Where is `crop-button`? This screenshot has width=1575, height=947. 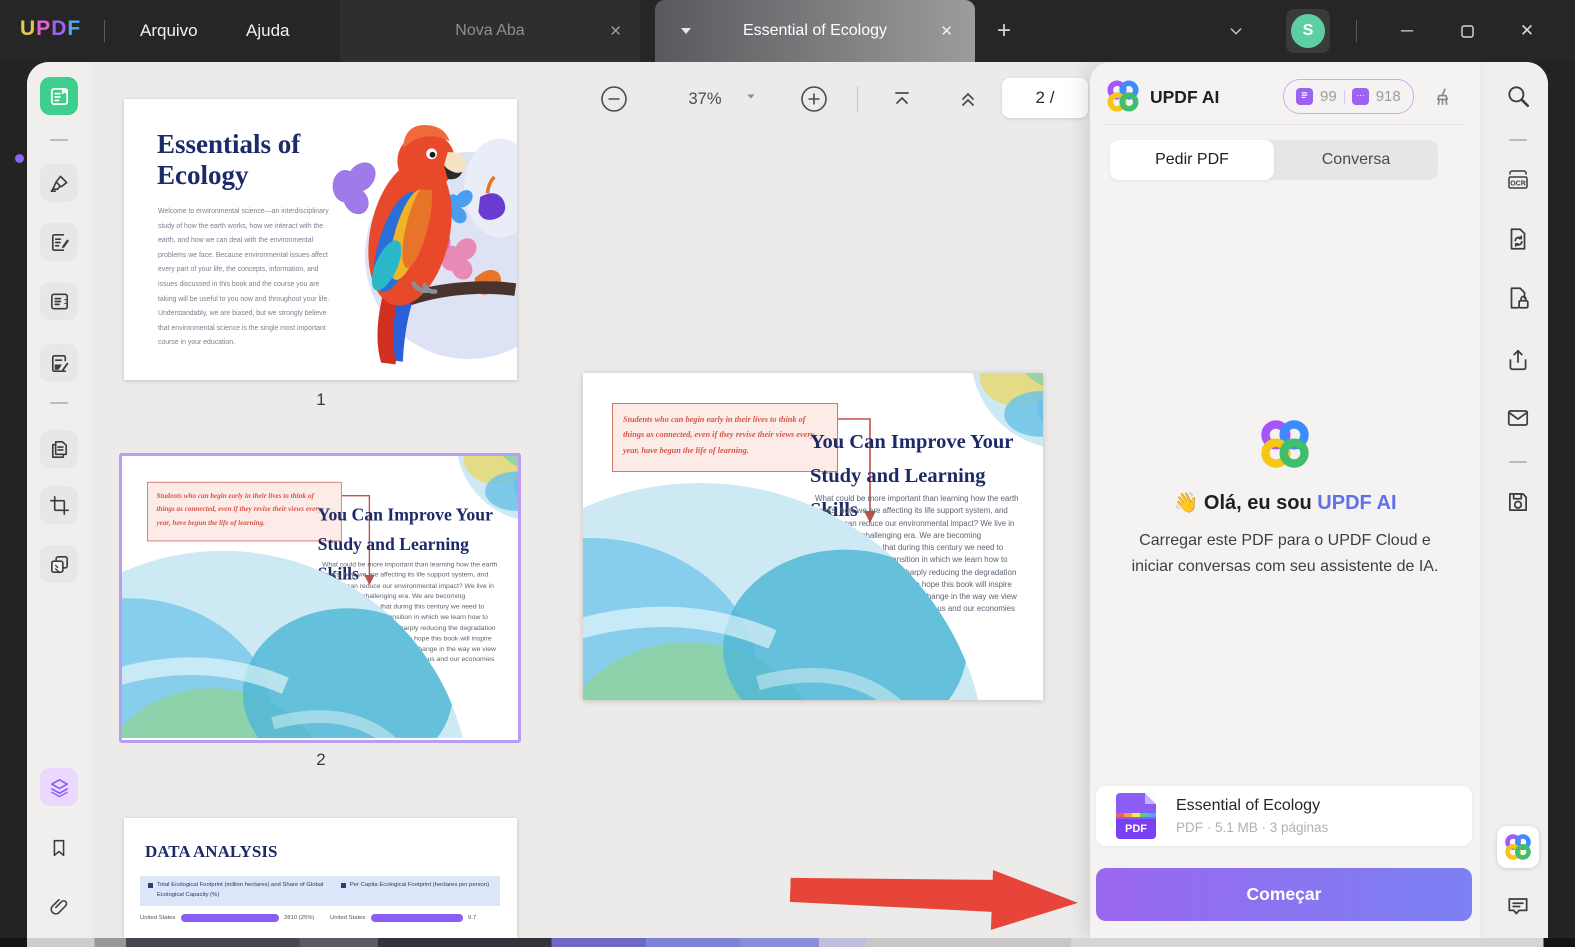
crop-button is located at coordinates (59, 505).